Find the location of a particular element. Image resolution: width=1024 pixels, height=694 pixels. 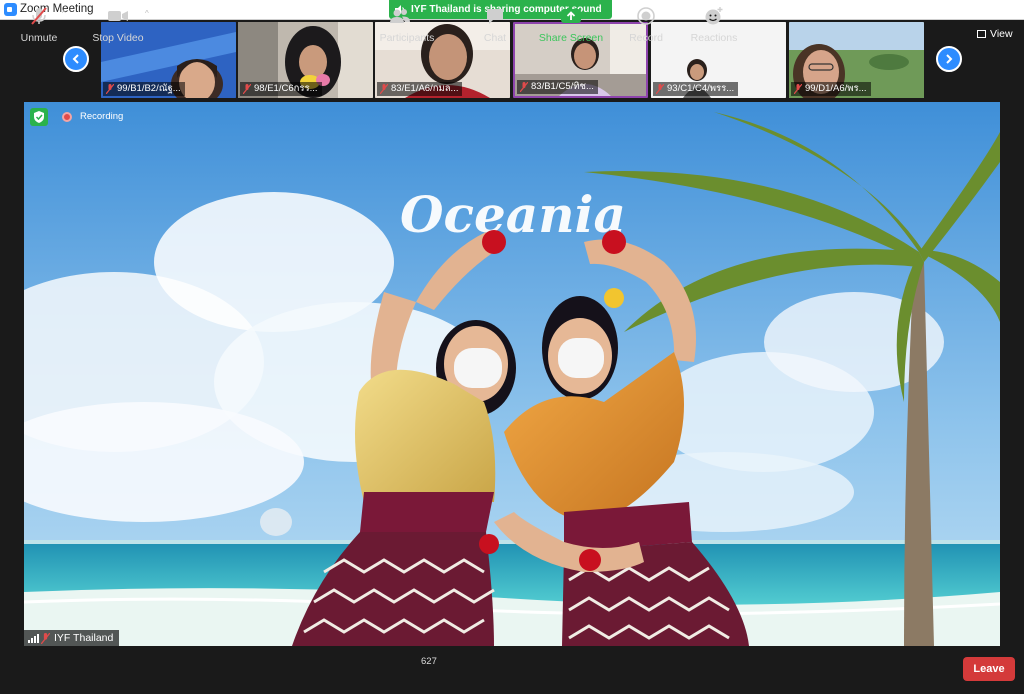

unmute-label: Unmute is located at coordinates (39, 38).